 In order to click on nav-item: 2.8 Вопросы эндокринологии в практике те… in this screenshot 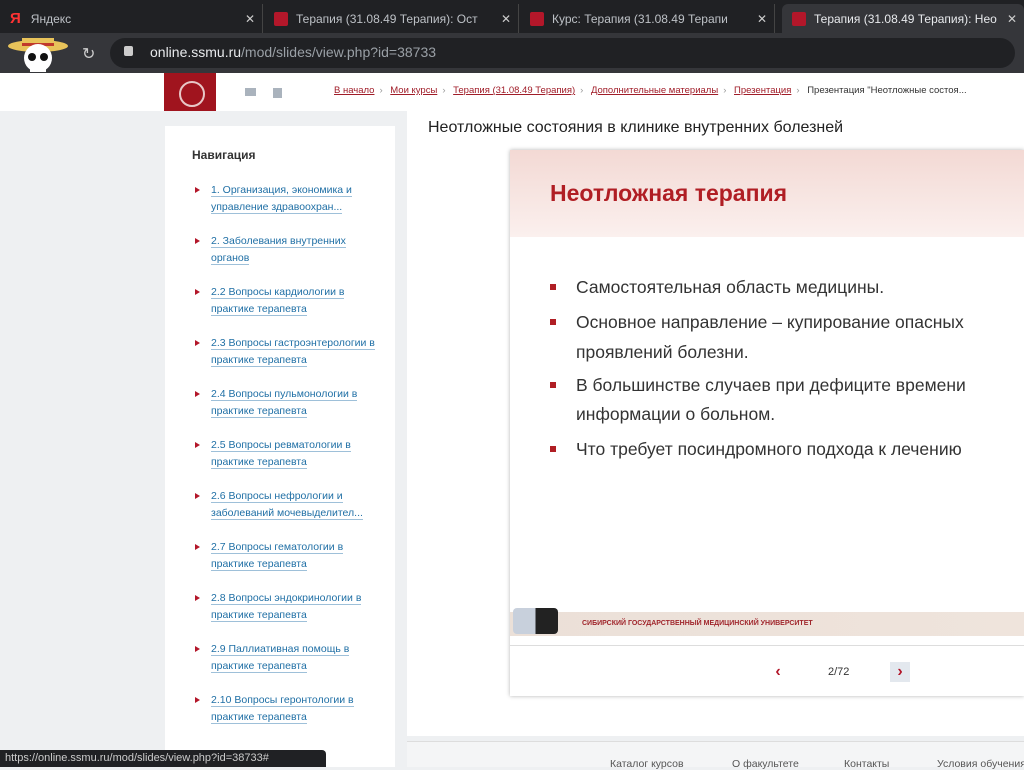, I will do `click(285, 607)`.